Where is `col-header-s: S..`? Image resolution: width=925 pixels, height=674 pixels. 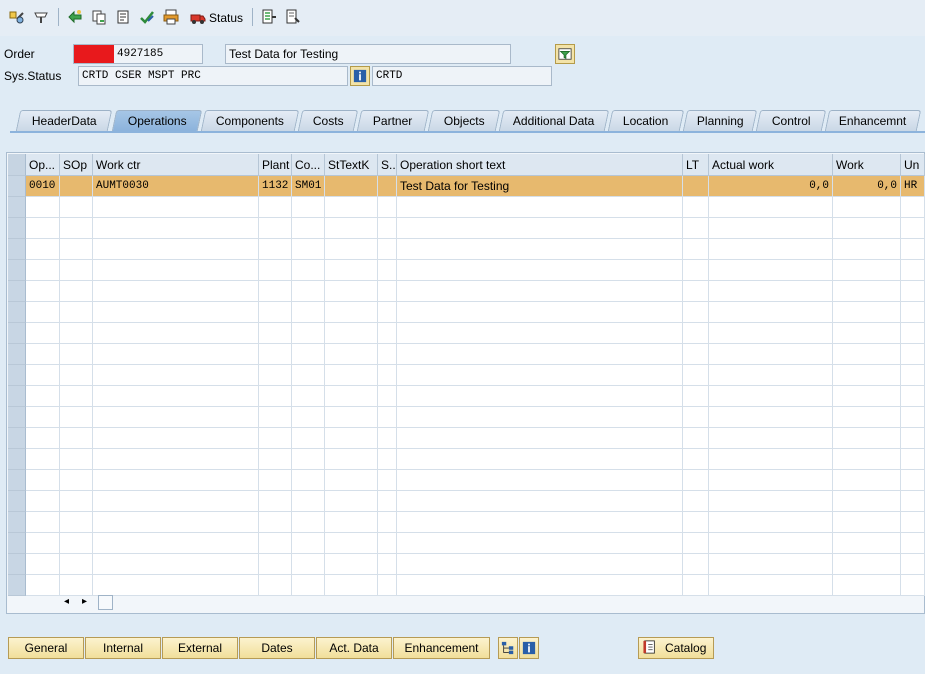
col-header-s: S.. is located at coordinates (387, 165).